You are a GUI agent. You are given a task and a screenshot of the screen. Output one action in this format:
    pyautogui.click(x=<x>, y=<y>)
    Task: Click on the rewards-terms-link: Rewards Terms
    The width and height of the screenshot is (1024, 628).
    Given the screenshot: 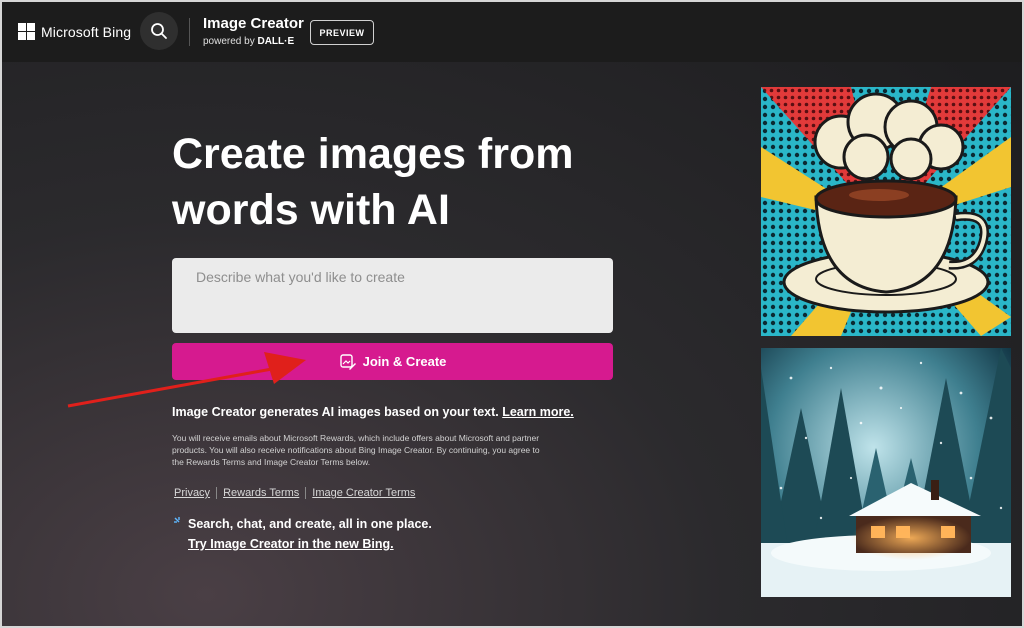 What is the action you would take?
    pyautogui.click(x=261, y=493)
    